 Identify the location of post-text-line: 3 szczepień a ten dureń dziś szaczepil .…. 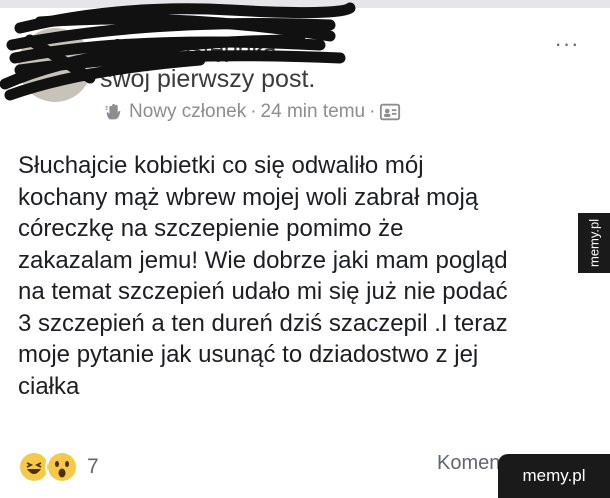
(263, 323).